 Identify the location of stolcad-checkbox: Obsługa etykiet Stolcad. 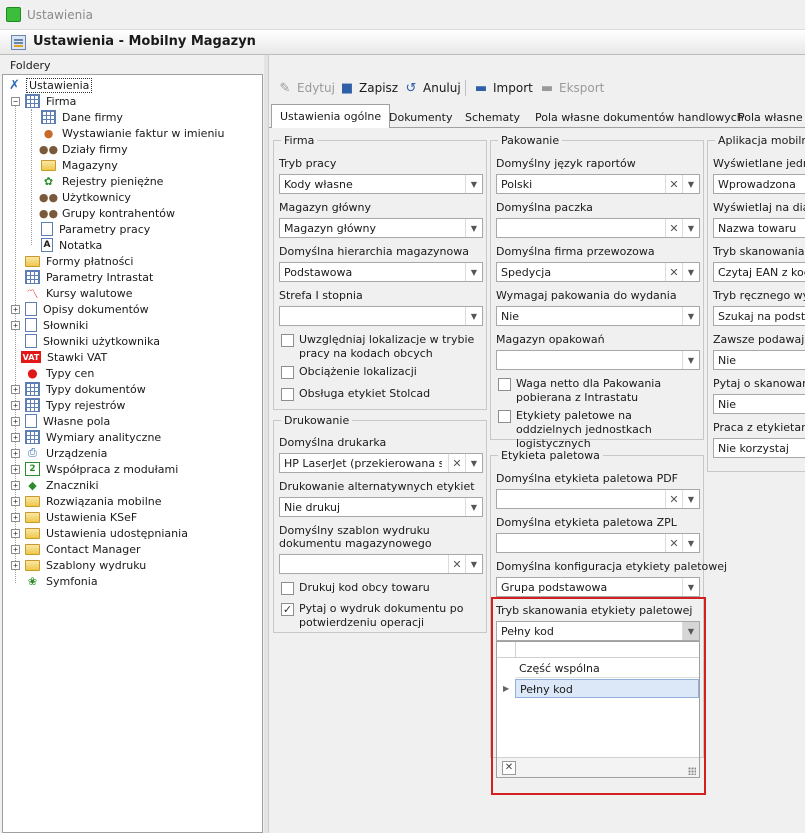
(381, 394).